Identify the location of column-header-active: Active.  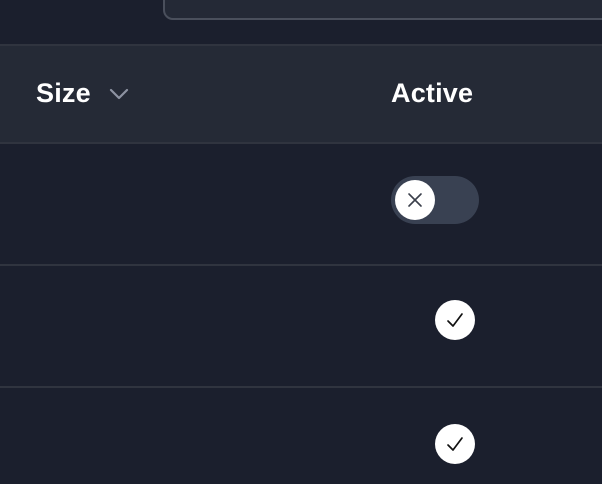
(432, 93).